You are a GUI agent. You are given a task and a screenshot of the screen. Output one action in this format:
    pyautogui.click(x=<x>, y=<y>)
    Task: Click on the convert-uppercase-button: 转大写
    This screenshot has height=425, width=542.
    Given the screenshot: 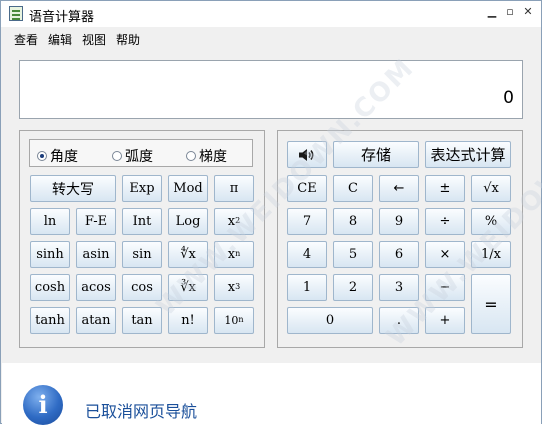 What is the action you would take?
    pyautogui.click(x=73, y=188)
    